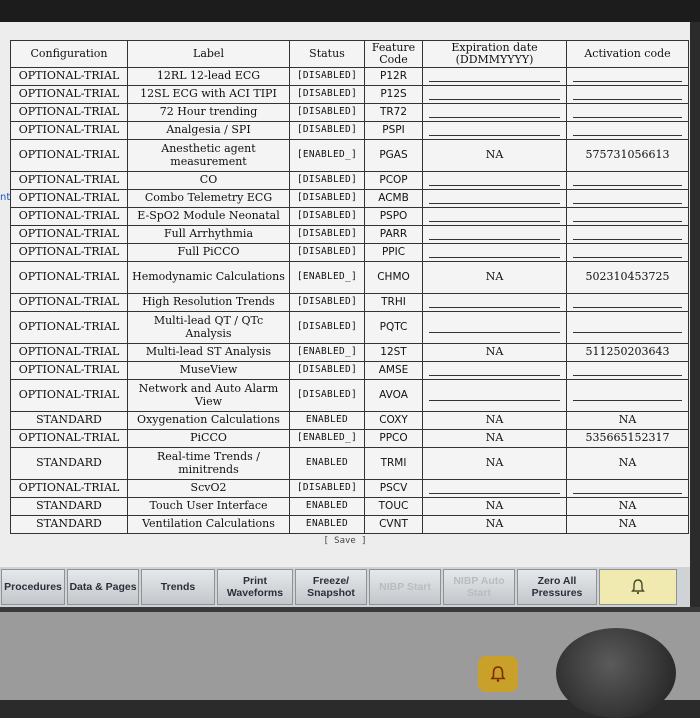  What do you see at coordinates (103, 587) in the screenshot?
I see `data-pages-button: Data & Pages` at bounding box center [103, 587].